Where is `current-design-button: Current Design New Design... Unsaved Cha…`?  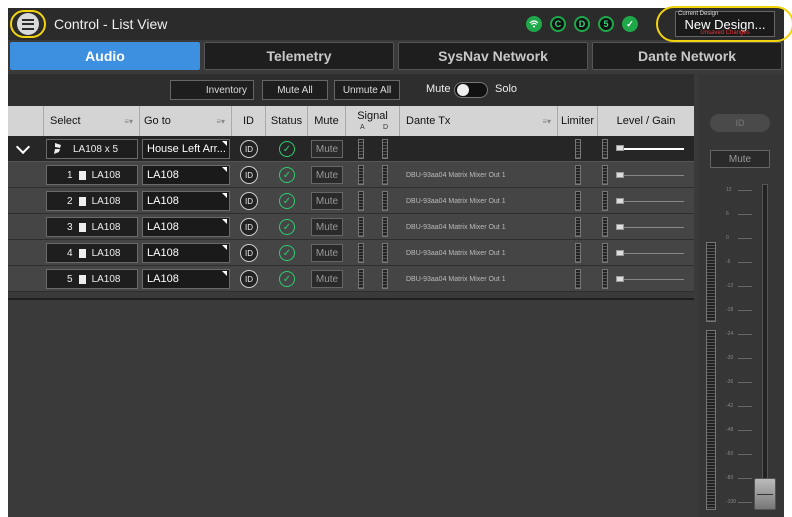
current-design-button: Current Design New Design... Unsaved Cha… is located at coordinates (724, 24).